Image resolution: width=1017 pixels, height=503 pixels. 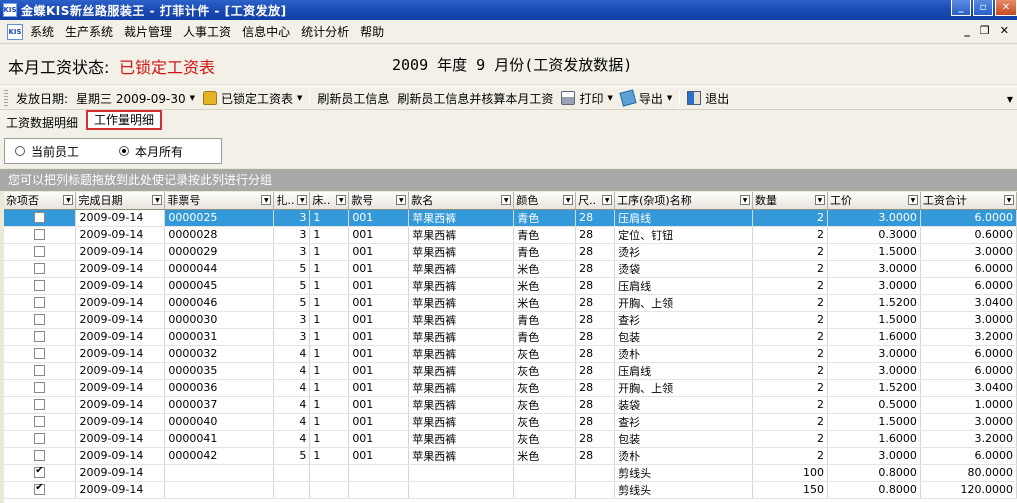 What do you see at coordinates (708, 98) in the screenshot?
I see `exit-button: 退出` at bounding box center [708, 98].